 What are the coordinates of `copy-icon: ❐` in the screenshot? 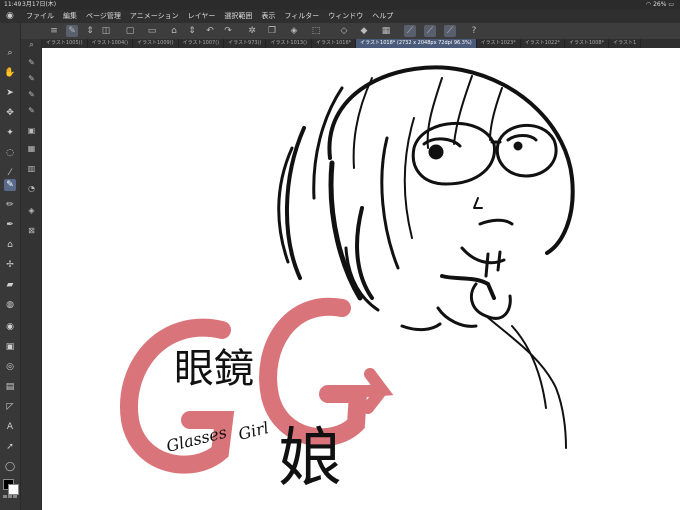 It's located at (272, 31).